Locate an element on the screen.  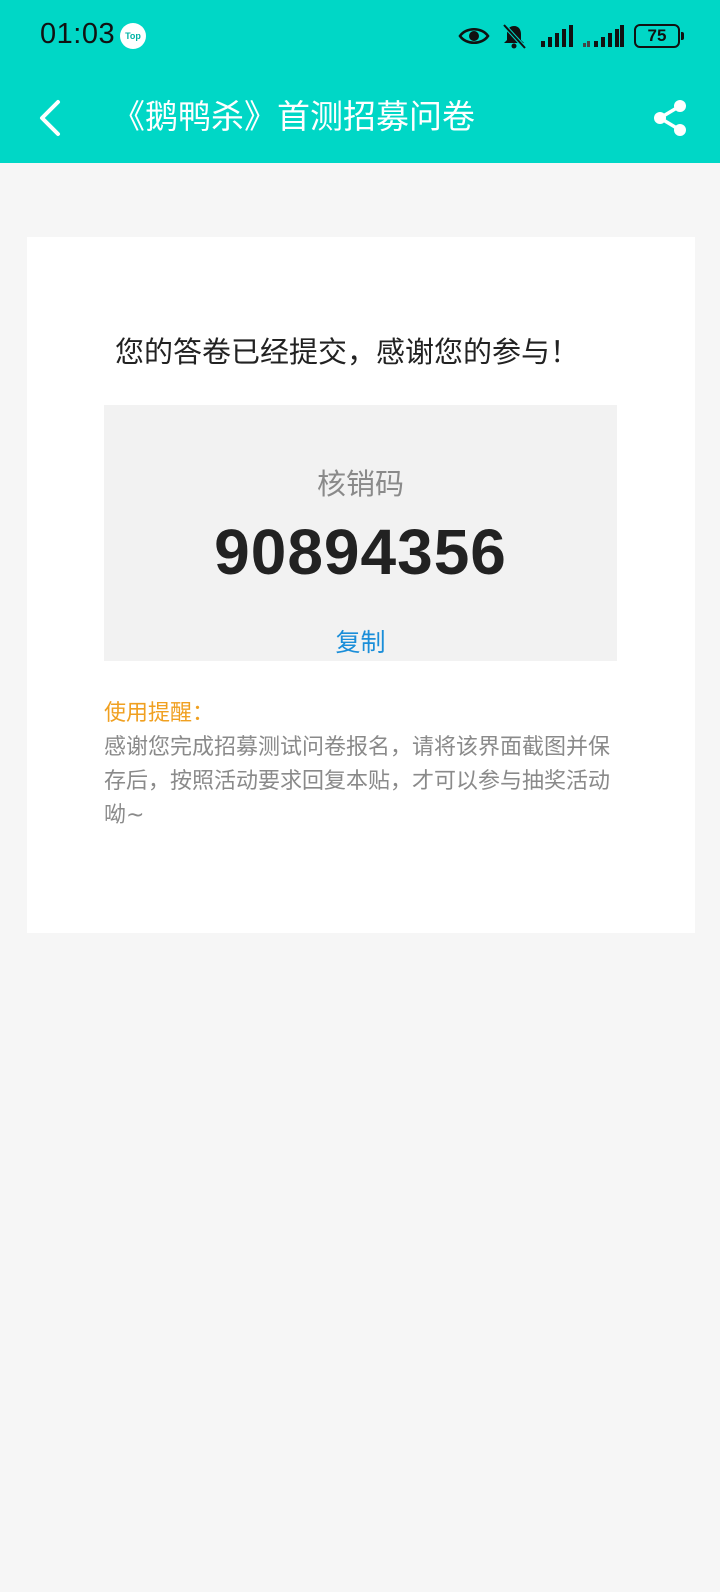
usage-tip-title: 使用提醒： is located at coordinates (159, 713).